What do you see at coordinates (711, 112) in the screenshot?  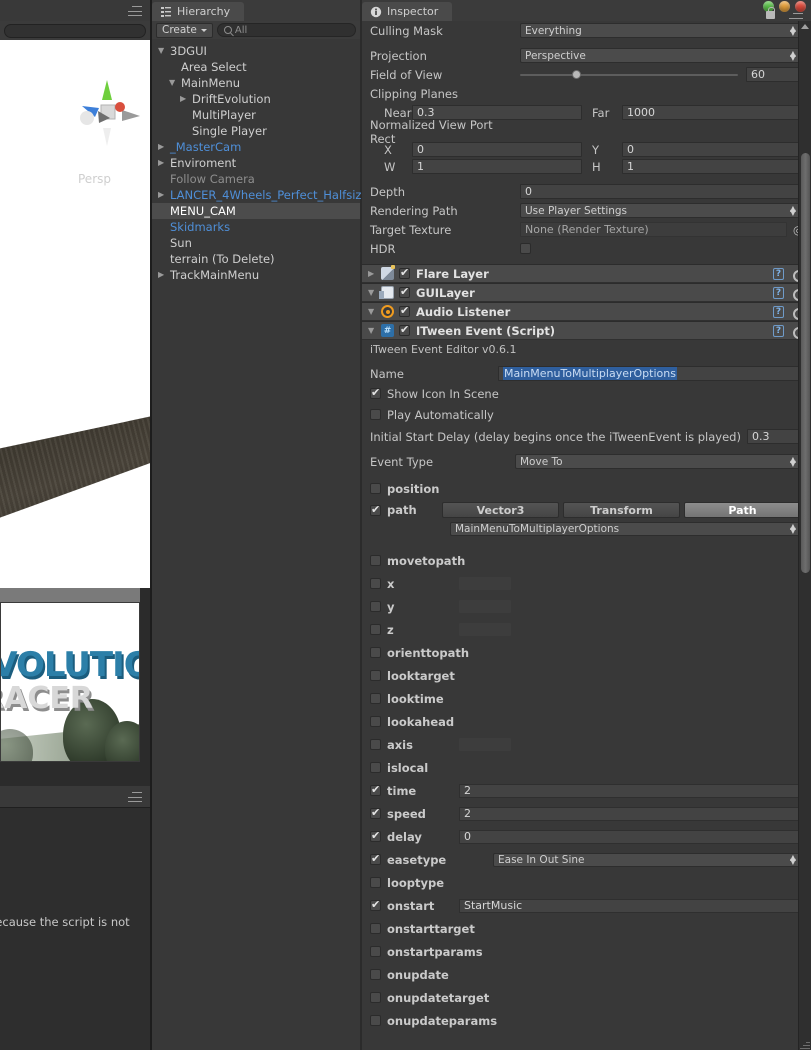 I see `far-input: 1000` at bounding box center [711, 112].